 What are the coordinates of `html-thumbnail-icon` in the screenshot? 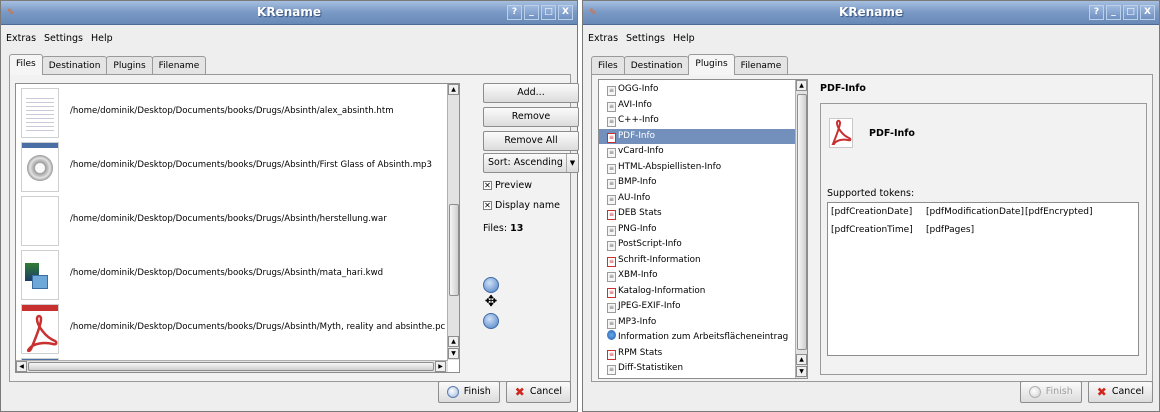 It's located at (40, 113).